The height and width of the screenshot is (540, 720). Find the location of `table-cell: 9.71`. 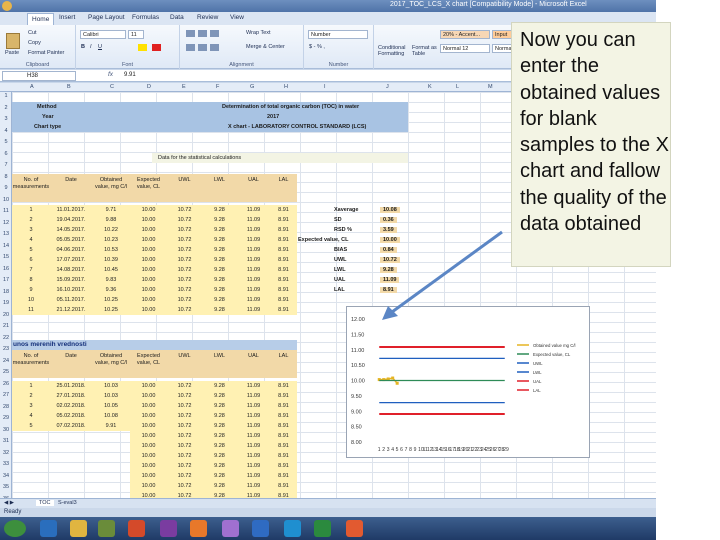

table-cell: 9.71 is located at coordinates (111, 210).